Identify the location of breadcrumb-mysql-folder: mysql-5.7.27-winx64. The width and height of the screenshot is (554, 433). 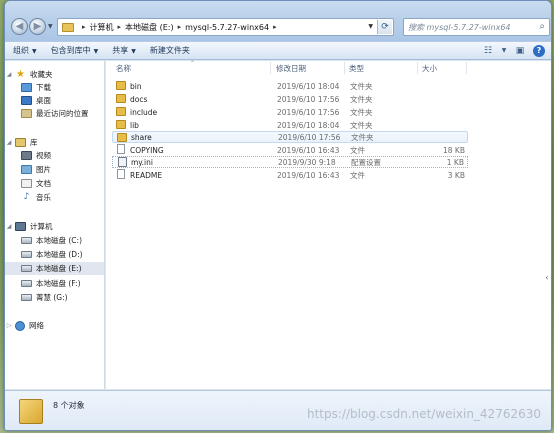
(227, 27).